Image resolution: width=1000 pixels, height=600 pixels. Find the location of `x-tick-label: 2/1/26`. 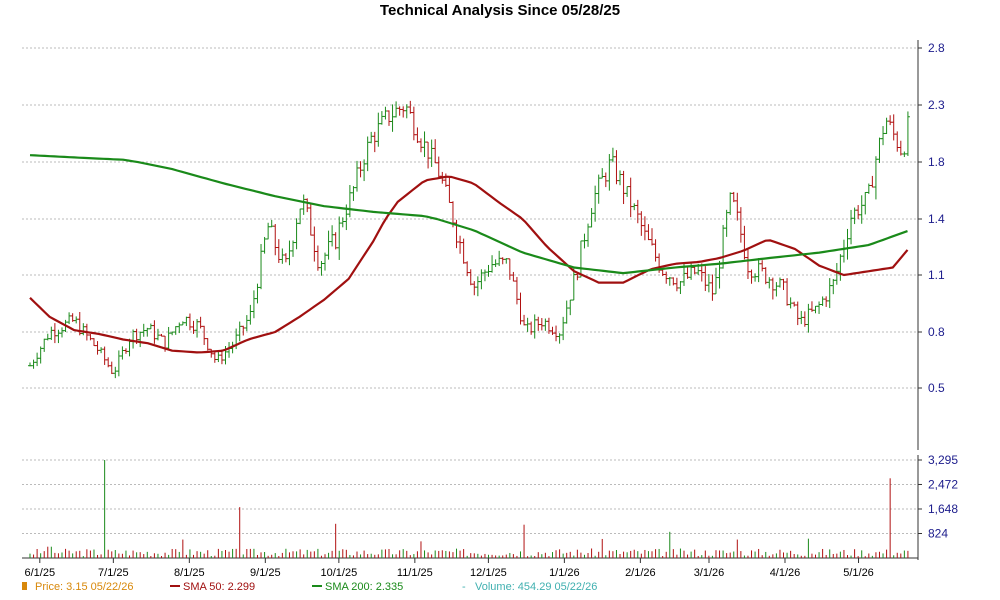

x-tick-label: 2/1/26 is located at coordinates (640, 573).